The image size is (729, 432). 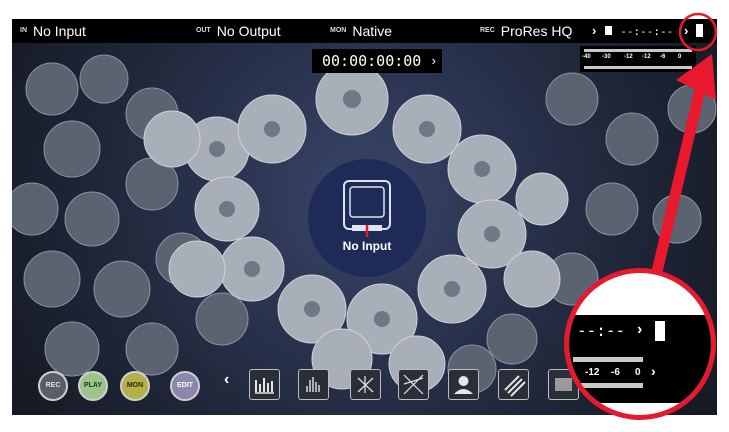 I want to click on zoom-status-strip: --:-- ›, so click(x=640, y=334).